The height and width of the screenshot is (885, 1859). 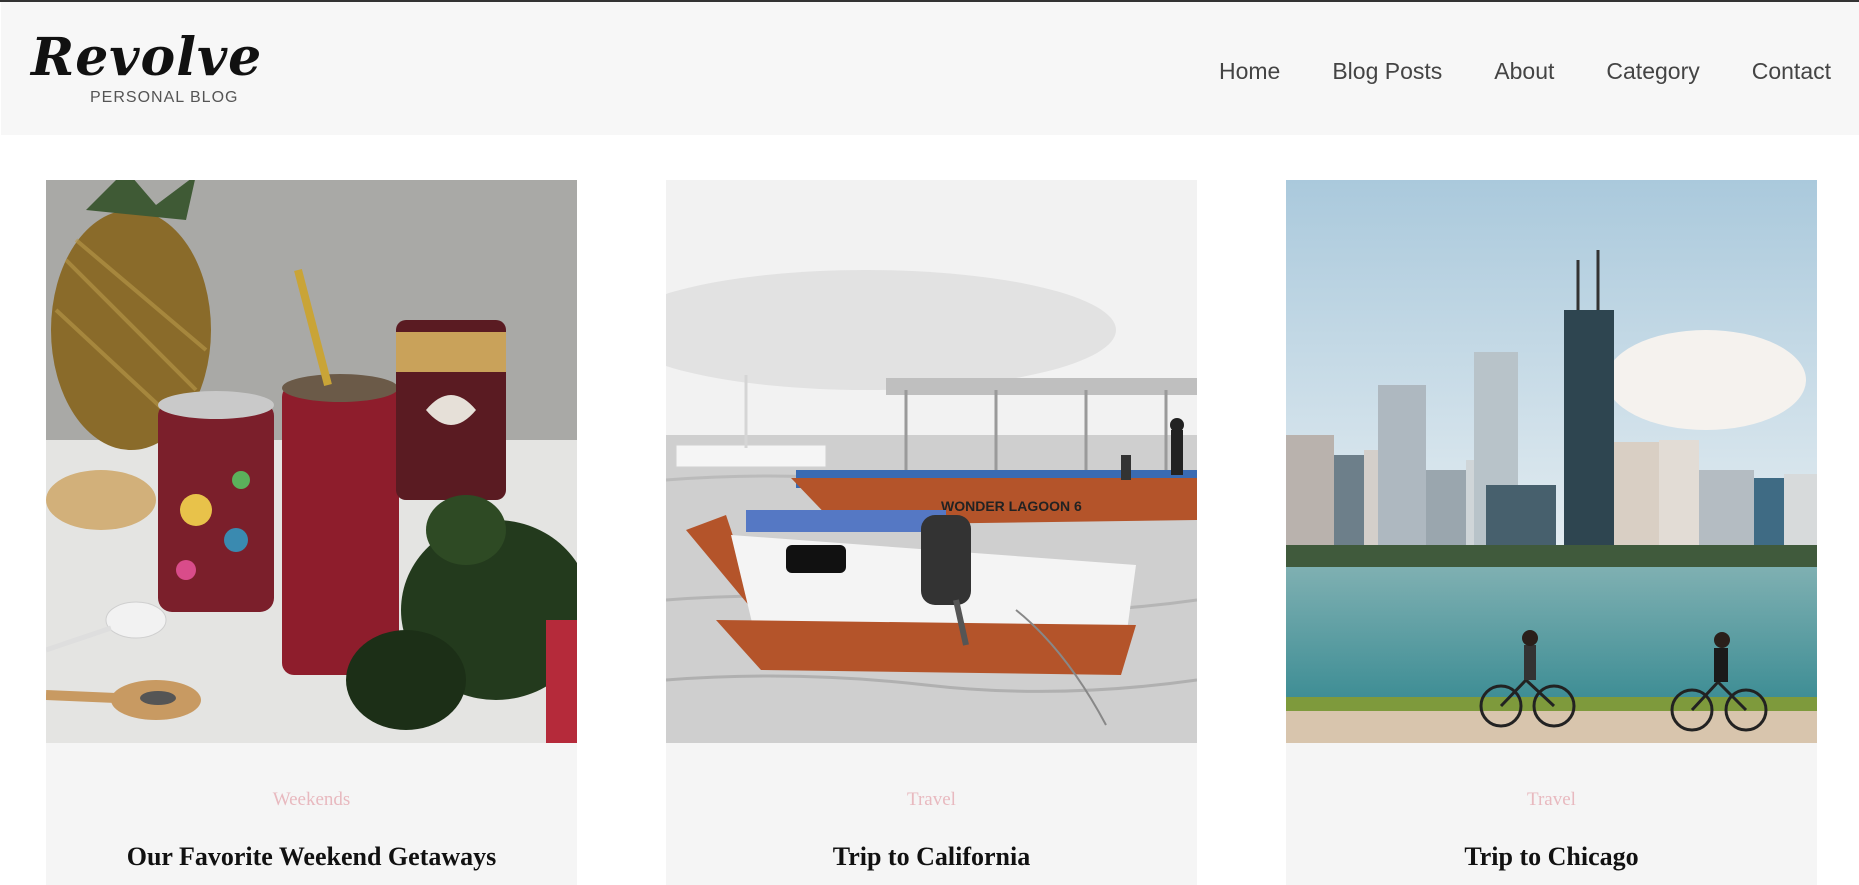 What do you see at coordinates (1249, 71) in the screenshot?
I see `nav-home: Home` at bounding box center [1249, 71].